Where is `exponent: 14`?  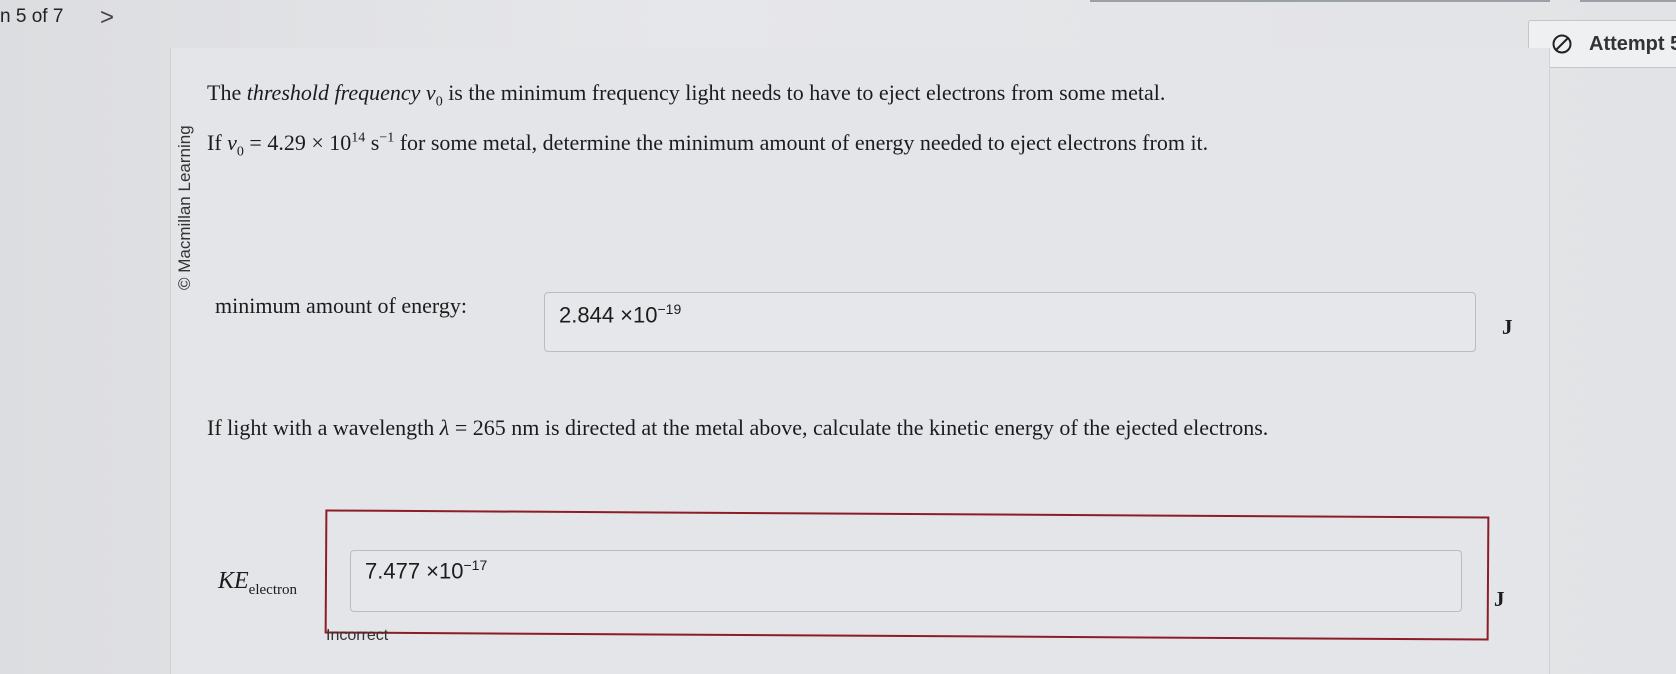
exponent: 14 is located at coordinates (358, 138).